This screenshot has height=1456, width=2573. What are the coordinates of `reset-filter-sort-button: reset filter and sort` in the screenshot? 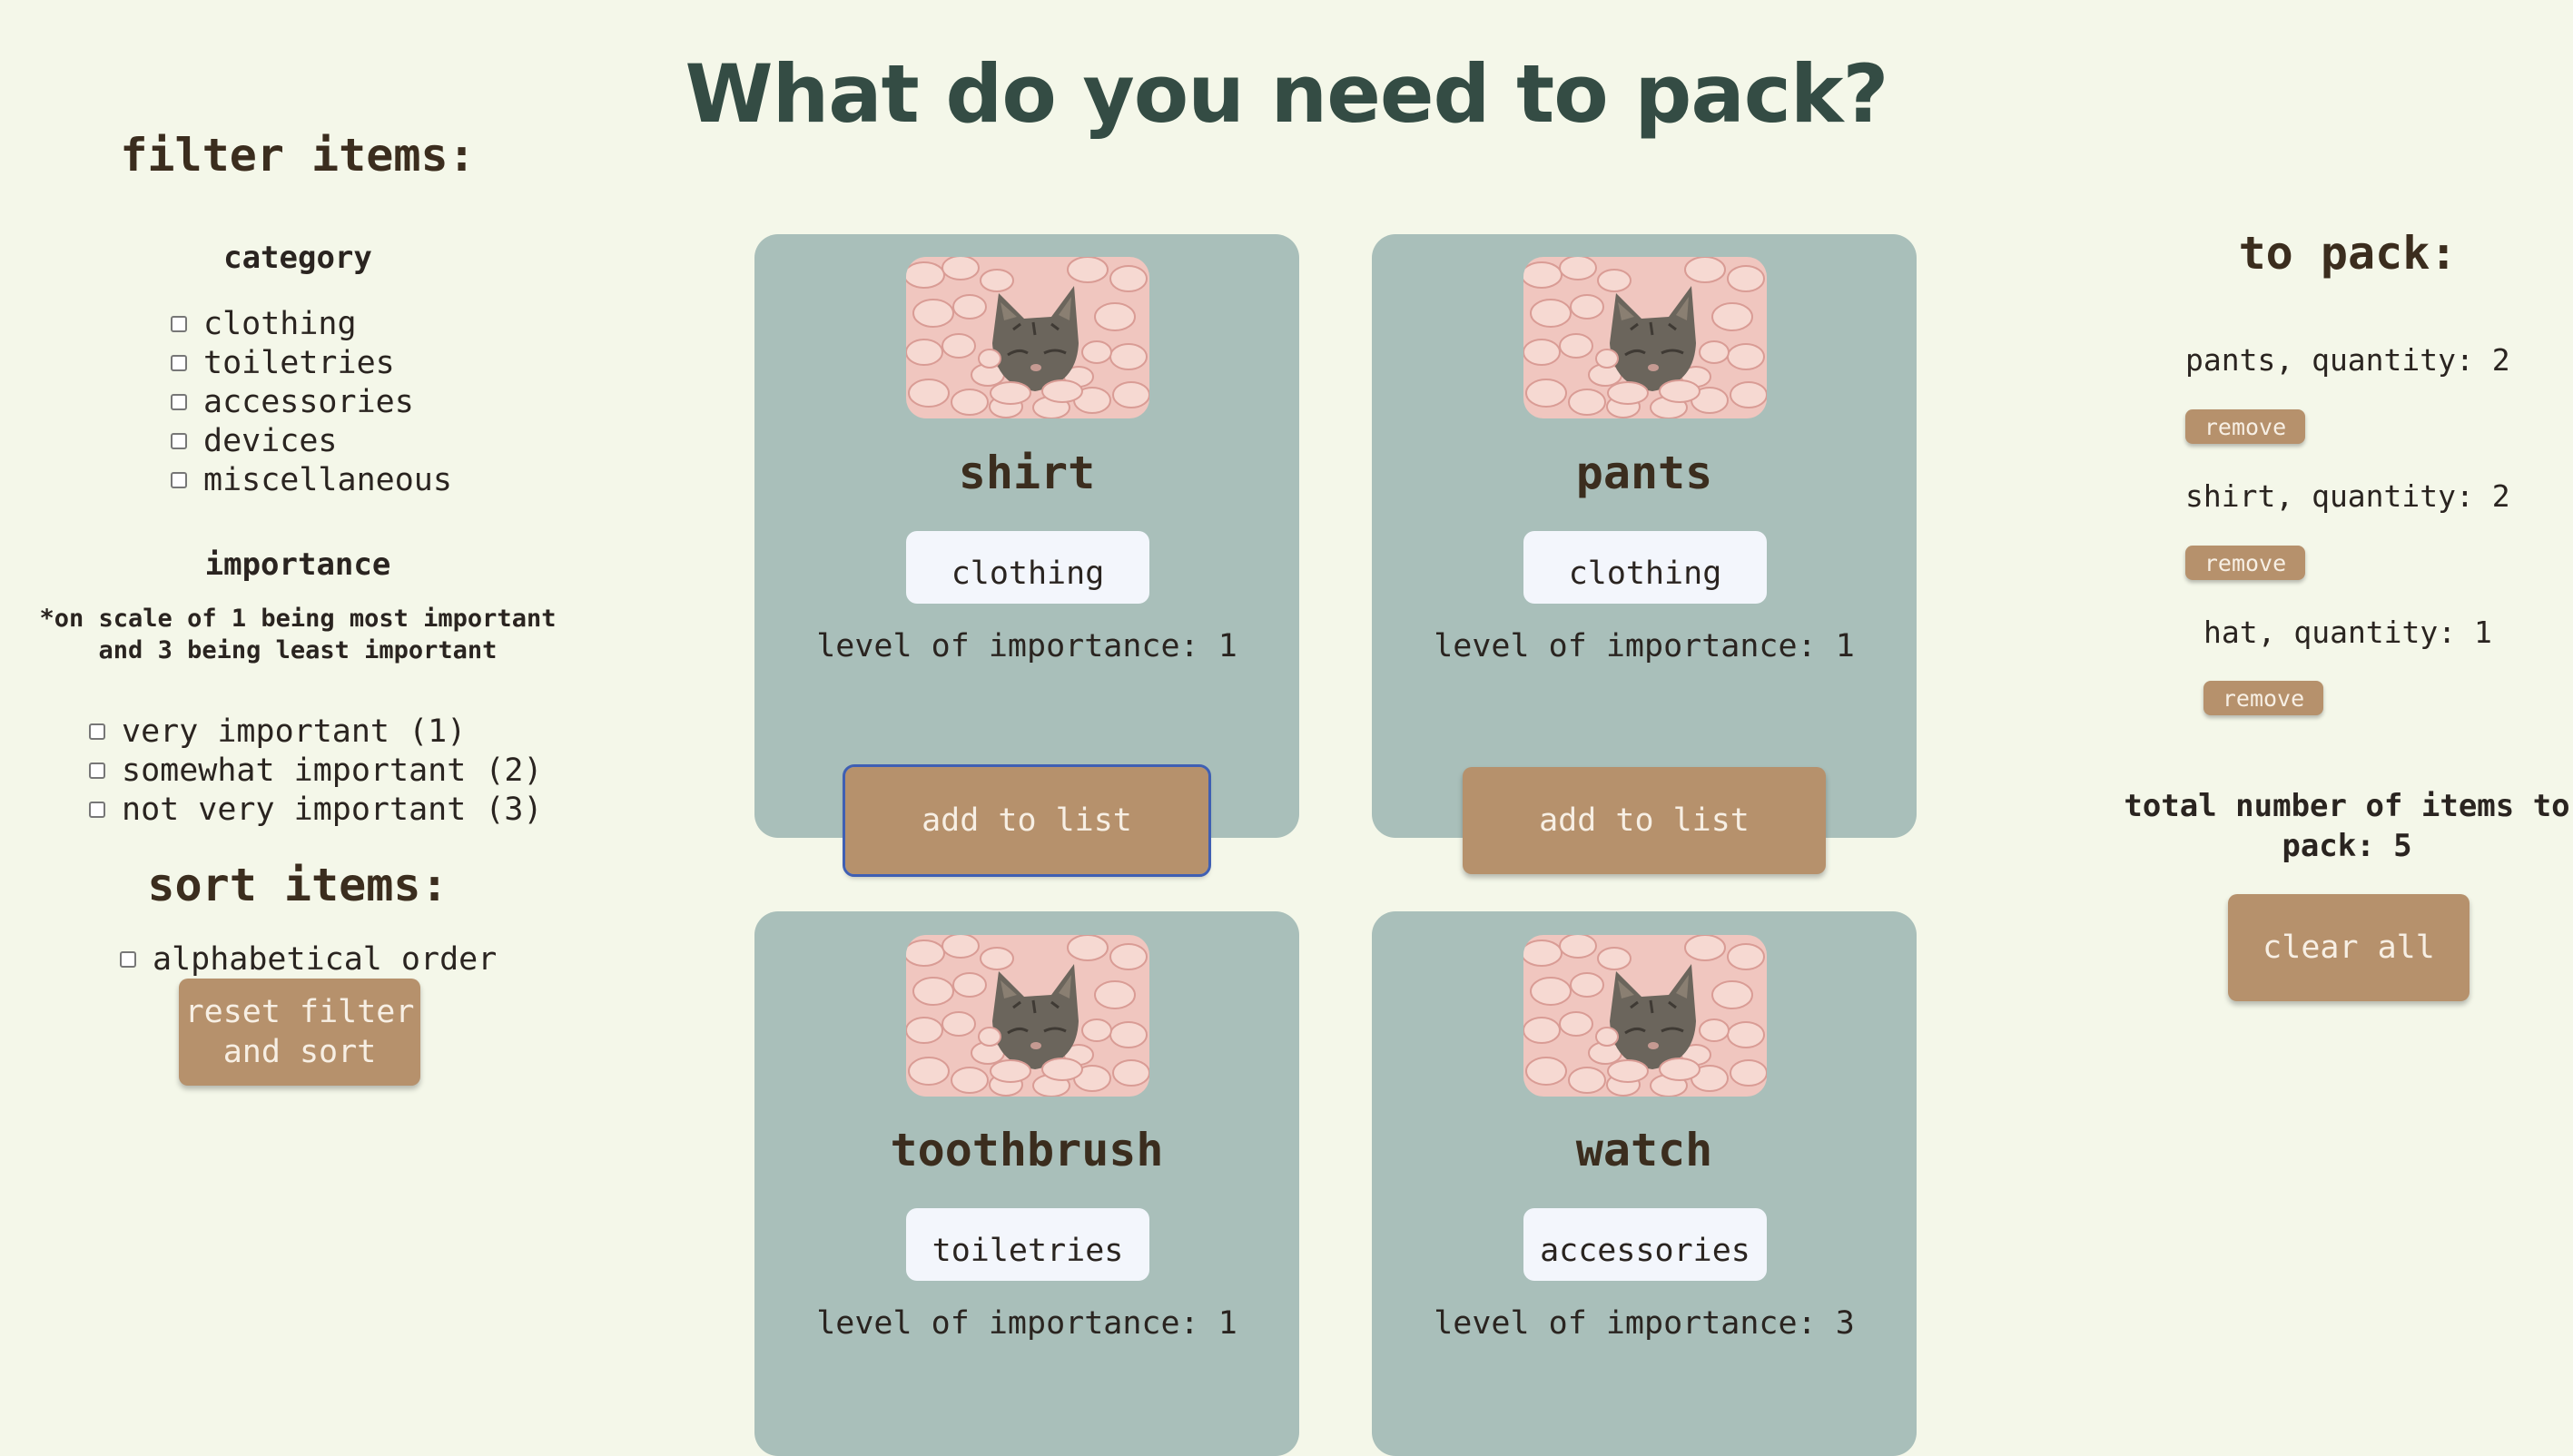 It's located at (299, 1032).